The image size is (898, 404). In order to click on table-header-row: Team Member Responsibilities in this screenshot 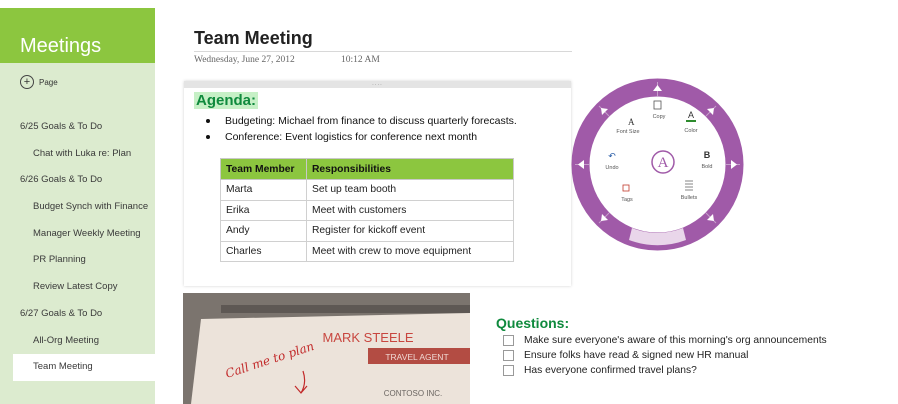, I will do `click(367, 169)`.